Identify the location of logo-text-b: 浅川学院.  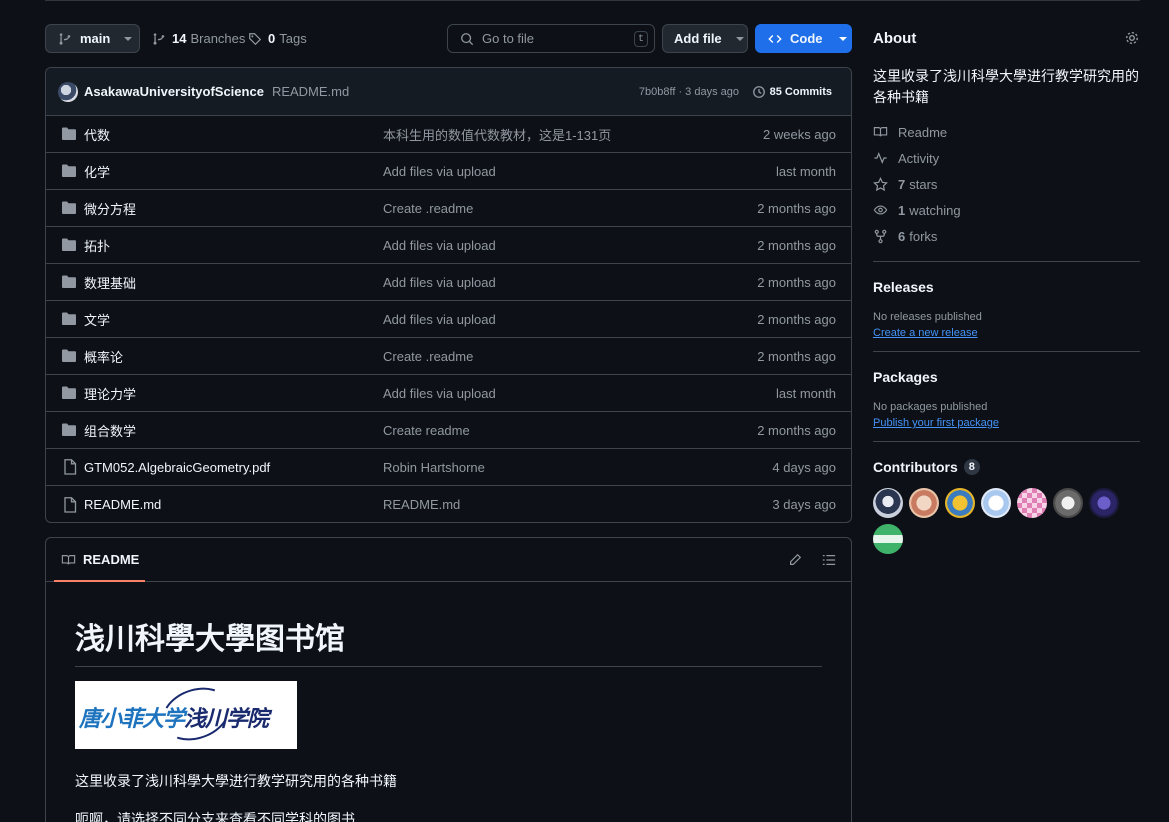
(226, 718).